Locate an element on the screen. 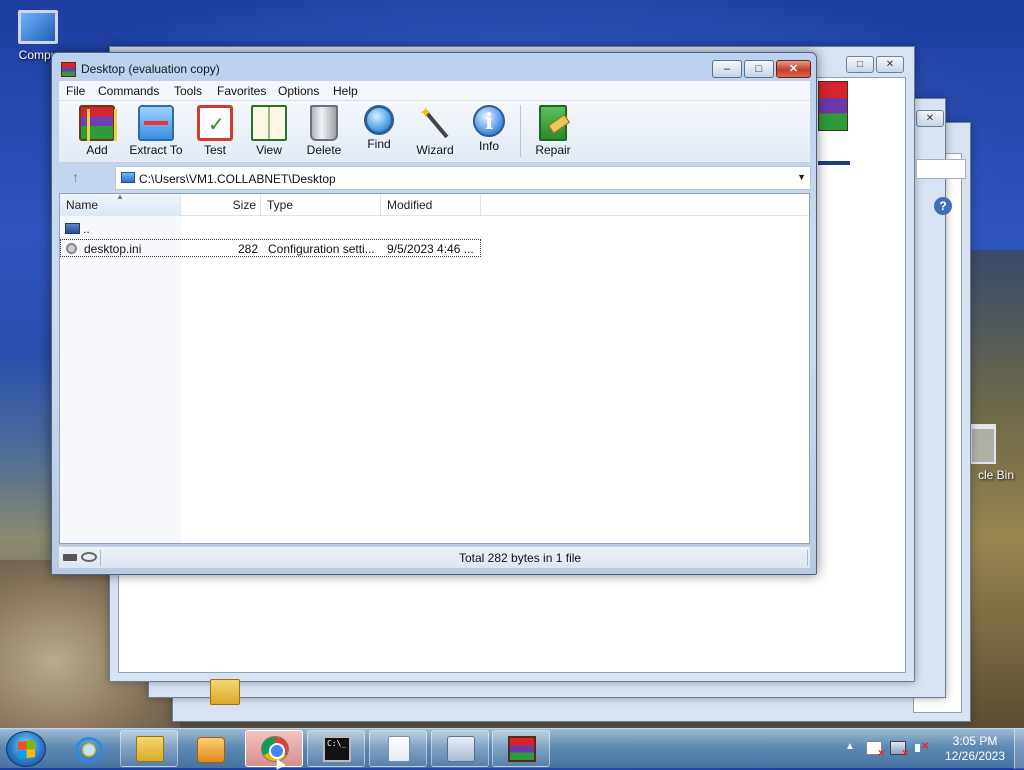  action-center-icon is located at coordinates (875, 750).